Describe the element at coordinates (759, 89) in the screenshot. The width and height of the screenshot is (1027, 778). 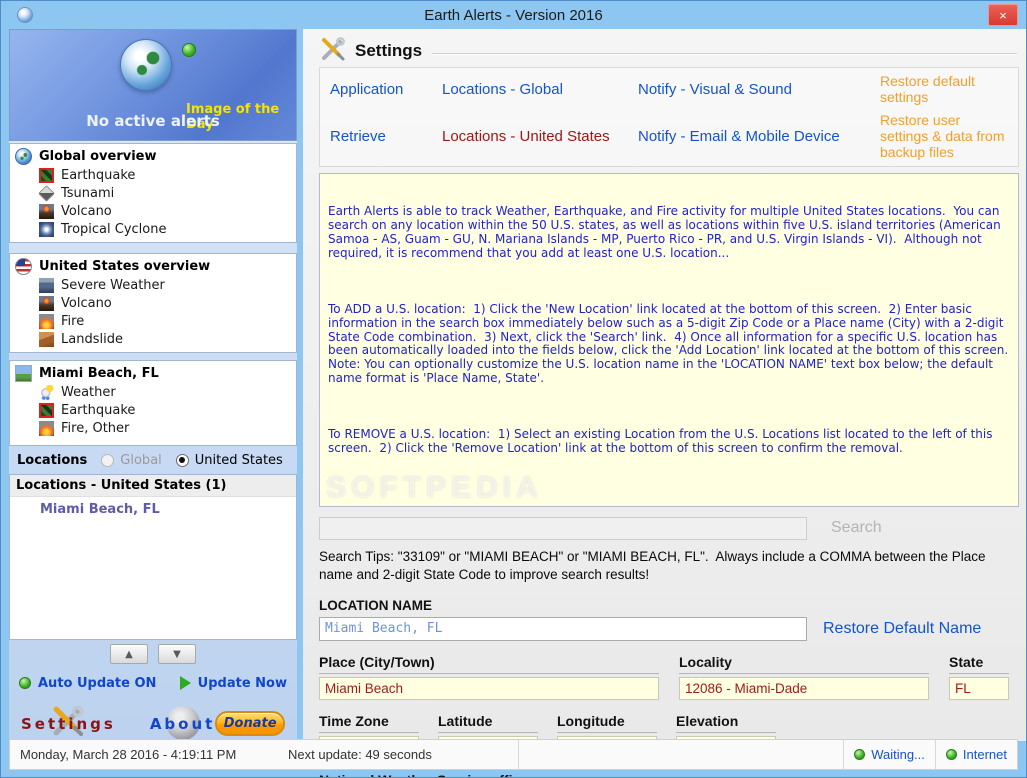
I see `tab-notify-visual-sound: Notify - Visual & Sound` at that location.